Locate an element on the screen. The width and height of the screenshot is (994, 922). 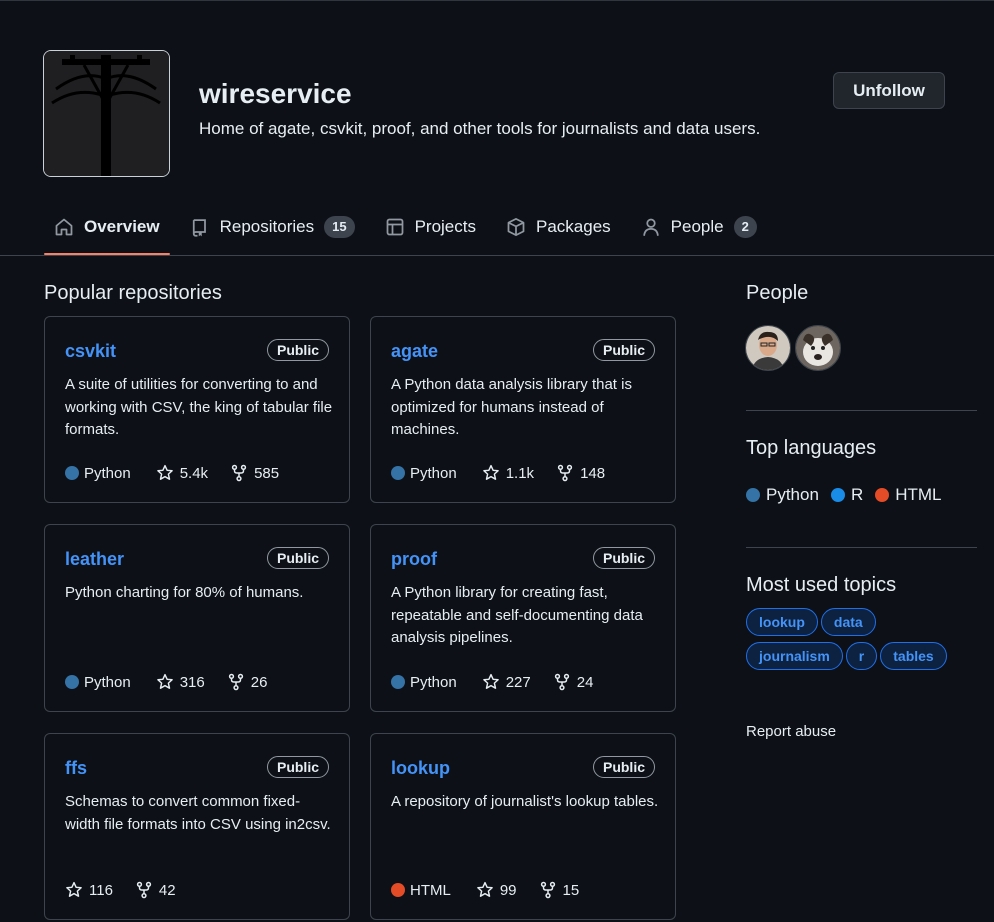
stars-link: 1.1k is located at coordinates (508, 473).